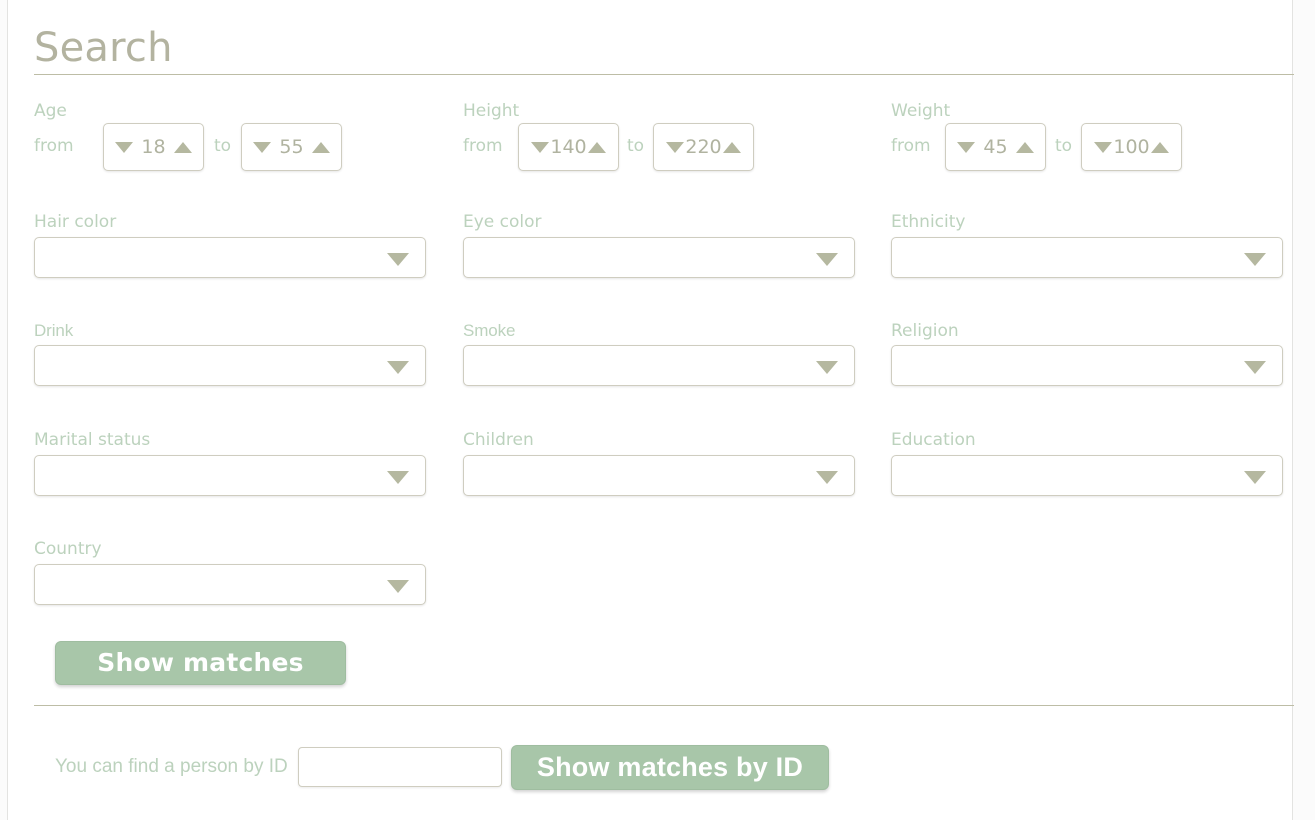  What do you see at coordinates (54, 330) in the screenshot?
I see `drink-label: Drink` at bounding box center [54, 330].